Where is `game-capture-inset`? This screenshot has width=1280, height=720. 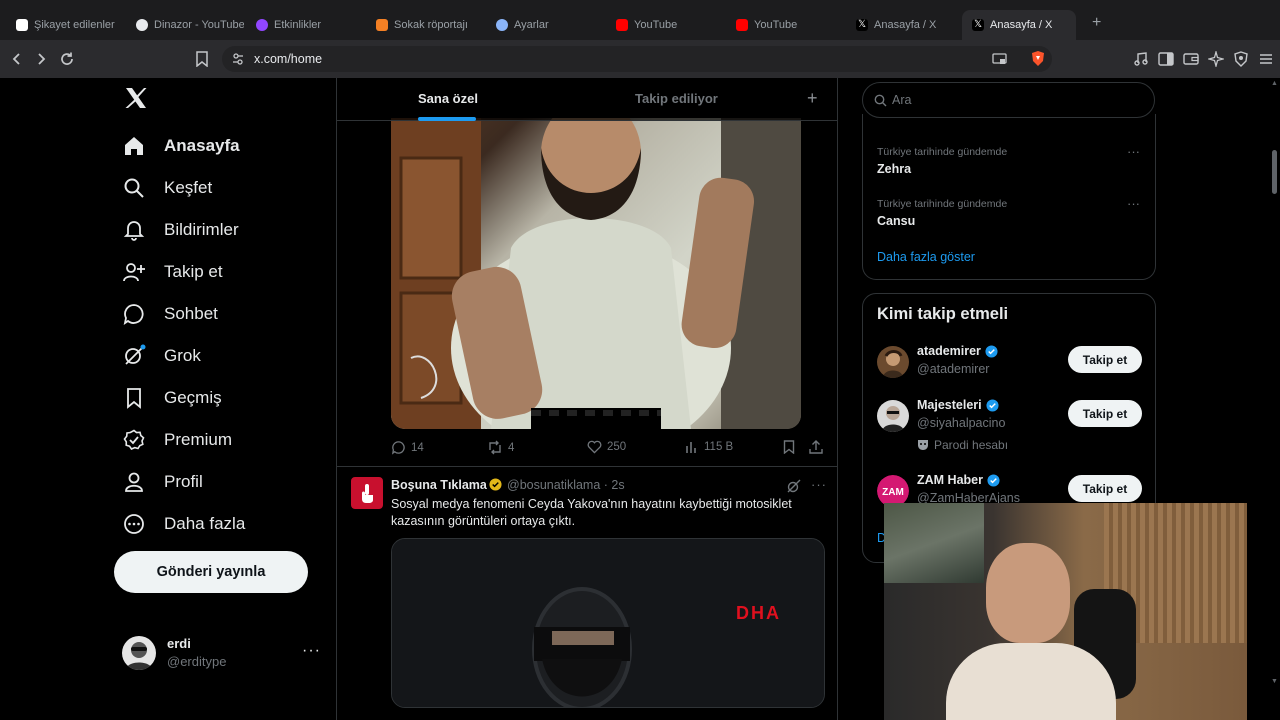 game-capture-inset is located at coordinates (934, 543).